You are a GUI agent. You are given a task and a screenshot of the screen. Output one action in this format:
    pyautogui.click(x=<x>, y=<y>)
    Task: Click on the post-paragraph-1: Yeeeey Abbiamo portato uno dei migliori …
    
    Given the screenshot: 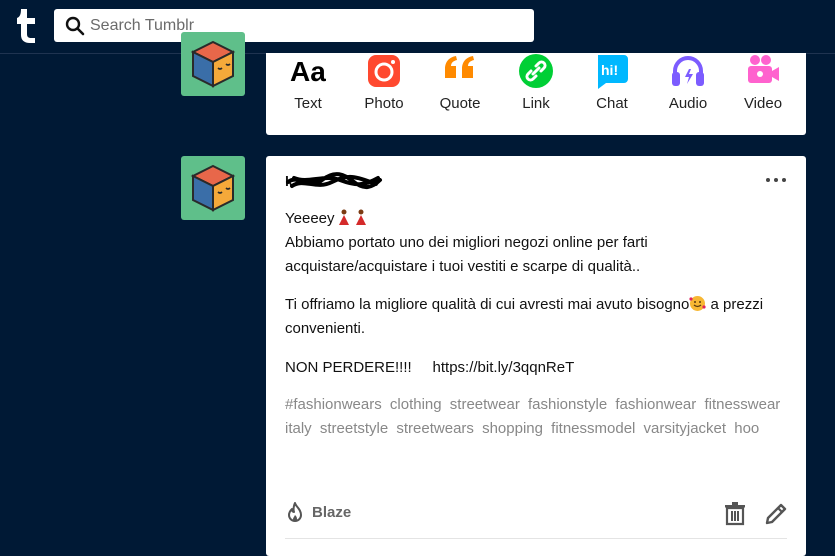 What is the action you would take?
    pyautogui.click(x=535, y=243)
    